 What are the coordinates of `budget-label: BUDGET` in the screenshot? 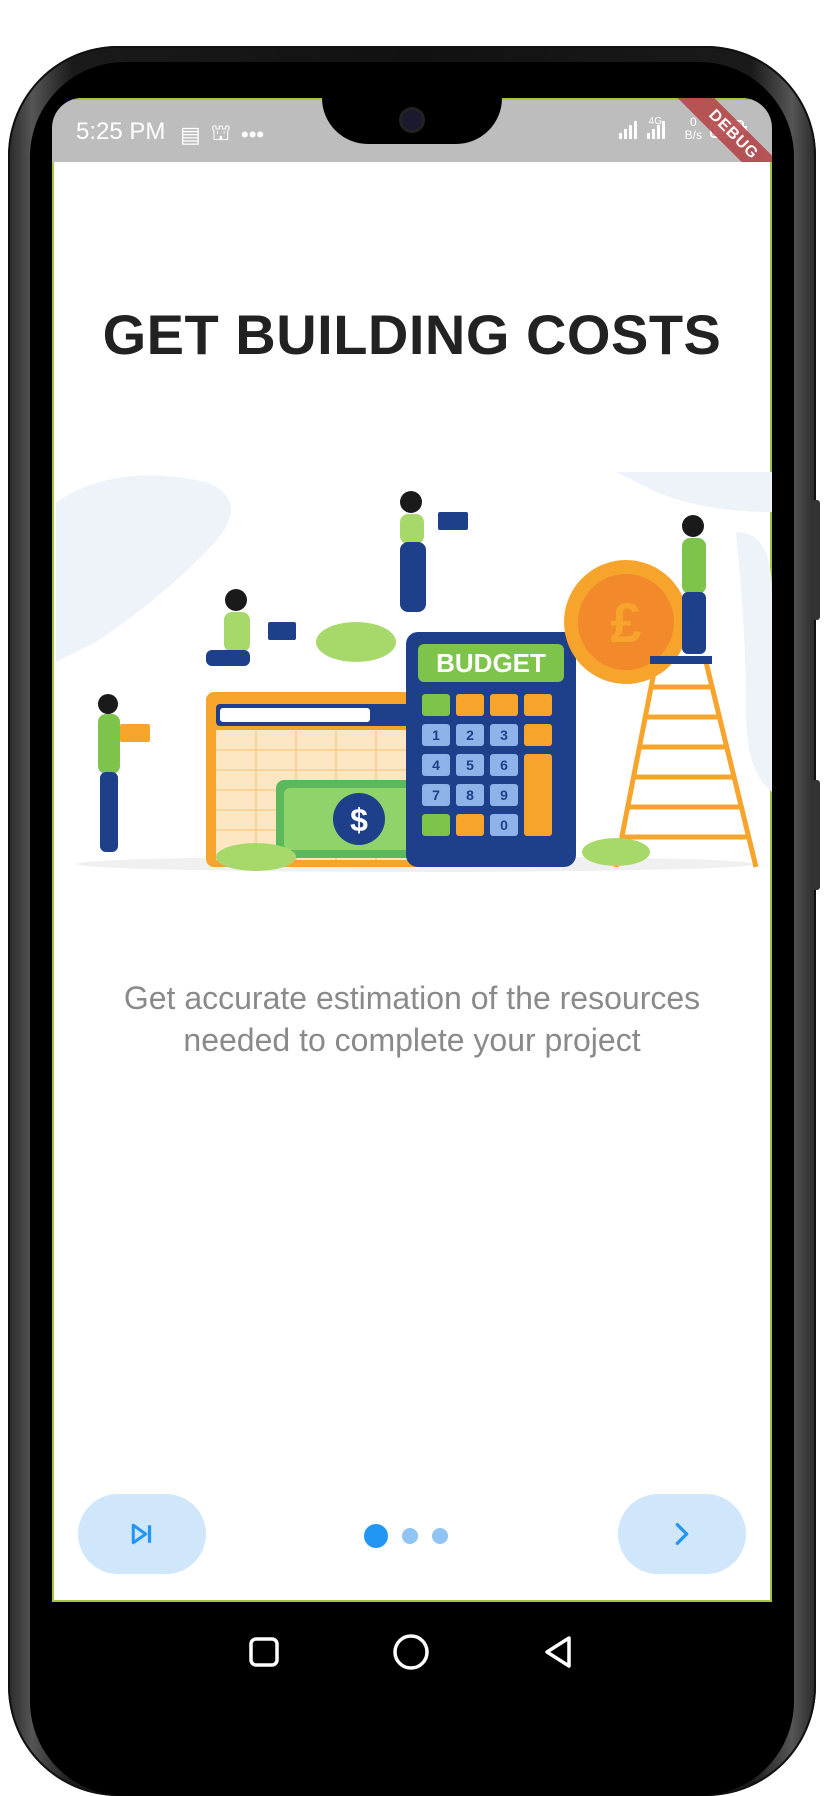 It's located at (491, 663).